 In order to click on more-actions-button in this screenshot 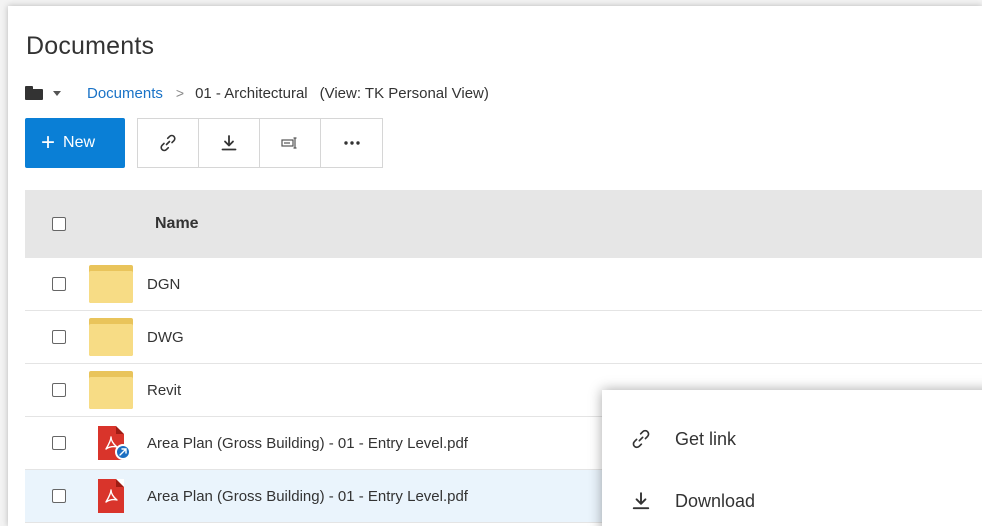, I will do `click(351, 143)`.